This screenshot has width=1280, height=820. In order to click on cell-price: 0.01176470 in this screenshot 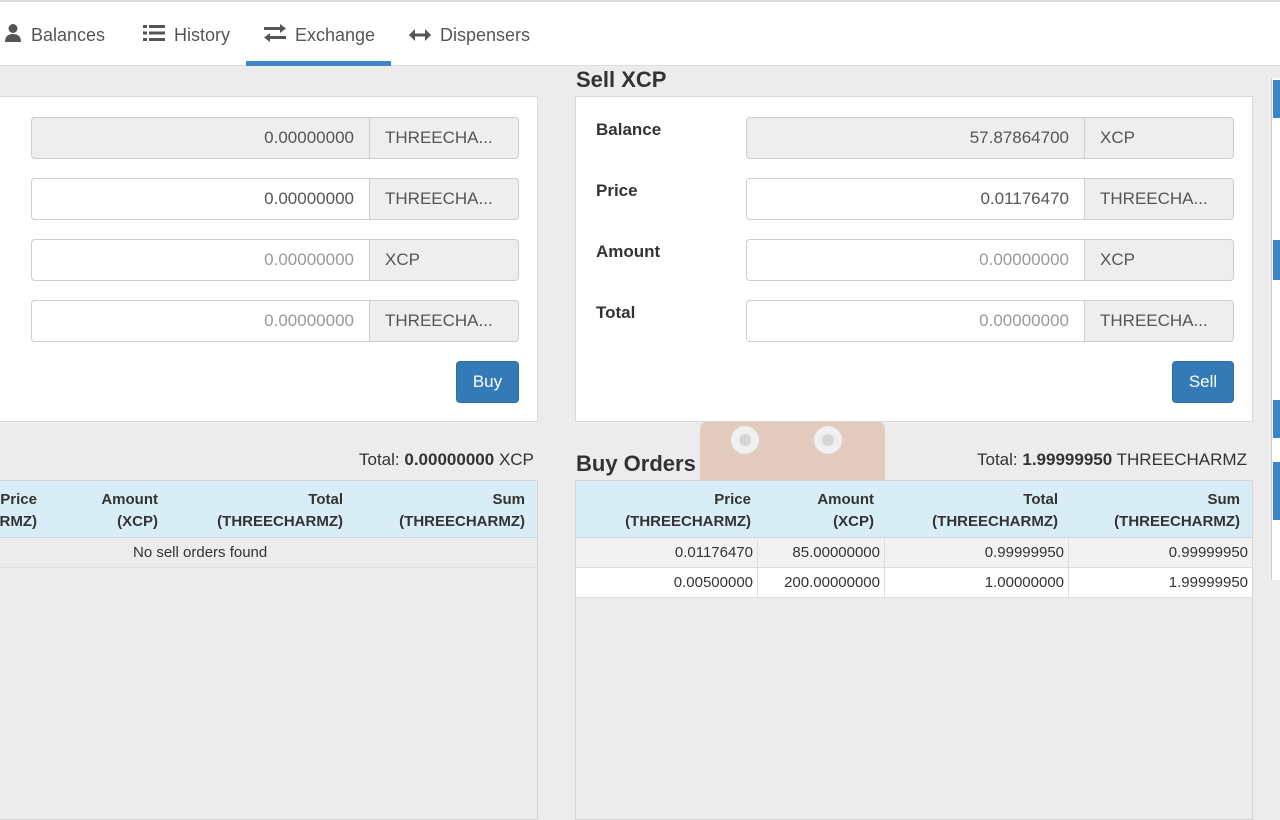, I will do `click(667, 553)`.